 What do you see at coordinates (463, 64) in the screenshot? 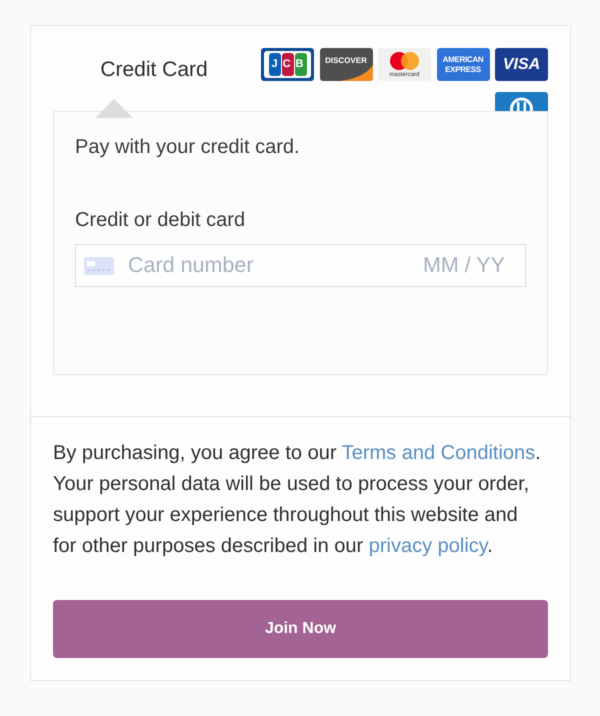
I see `card-brand-logo: AMERICAN EXPRESS` at bounding box center [463, 64].